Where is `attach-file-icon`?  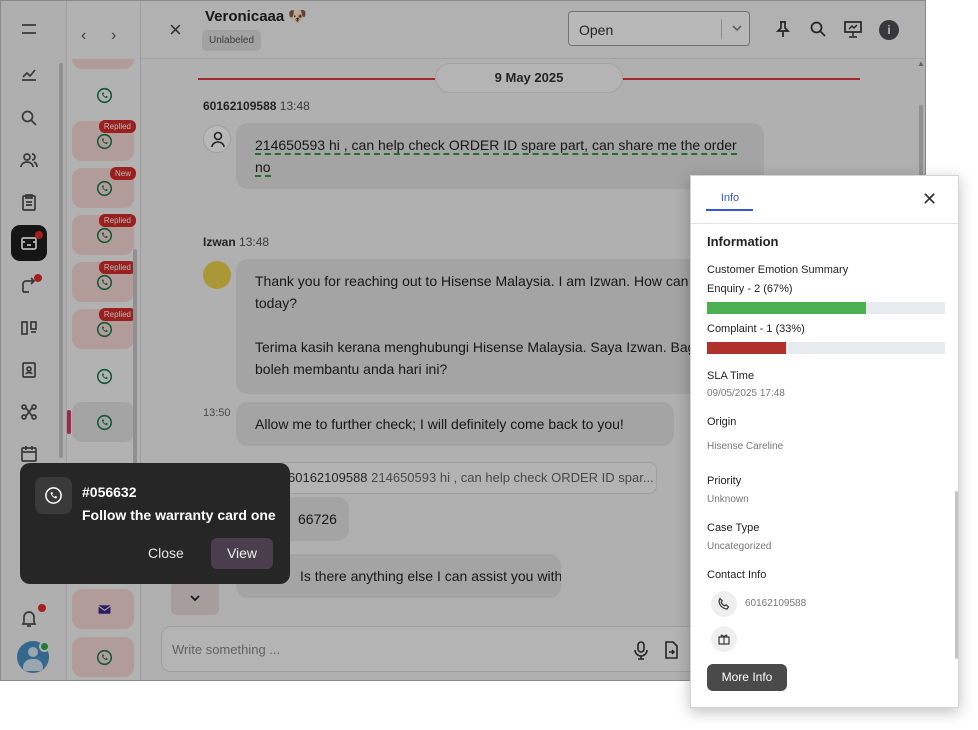
attach-file-icon is located at coordinates (671, 650).